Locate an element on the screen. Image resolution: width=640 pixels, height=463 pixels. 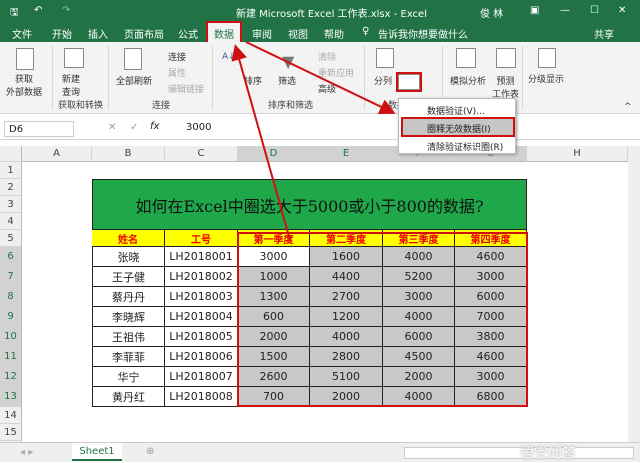
table-cell: LH2018004 is located at coordinates (201, 317).